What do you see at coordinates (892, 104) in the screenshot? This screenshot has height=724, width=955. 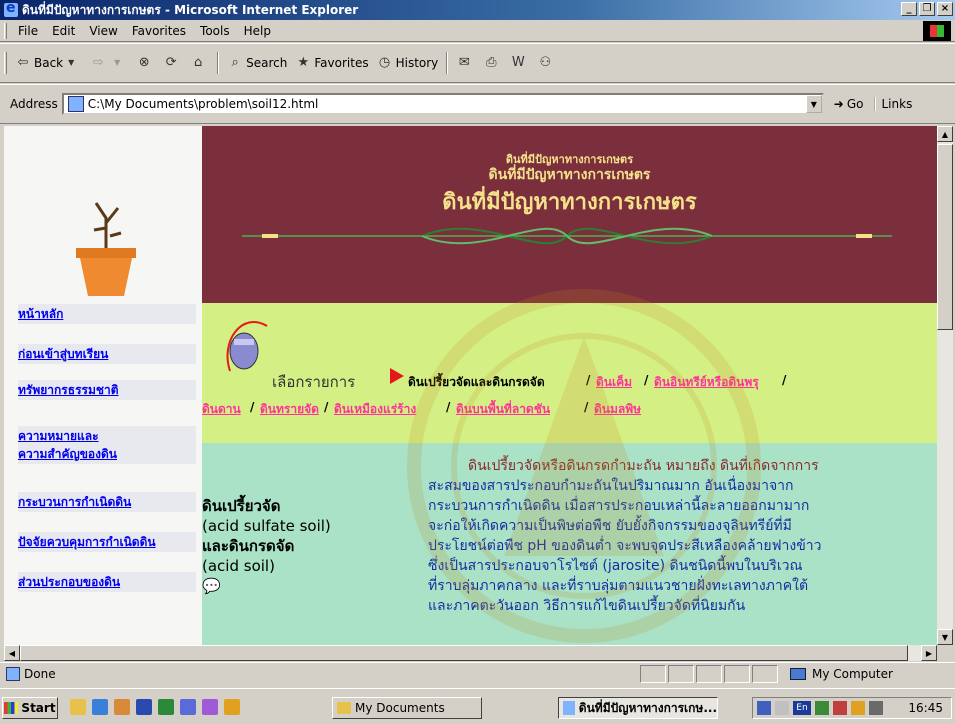 I see `links-button: Links` at bounding box center [892, 104].